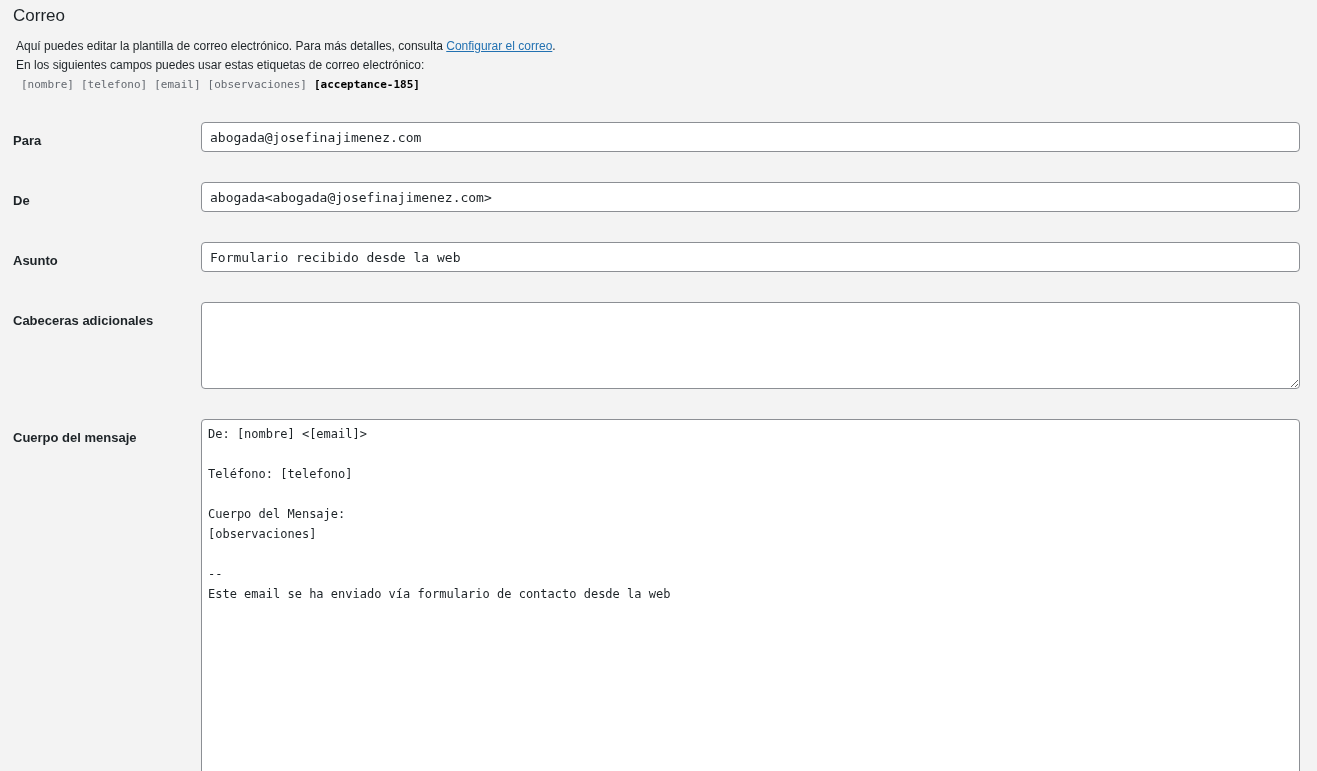 The image size is (1317, 771). I want to click on field-label: Para, so click(27, 140).